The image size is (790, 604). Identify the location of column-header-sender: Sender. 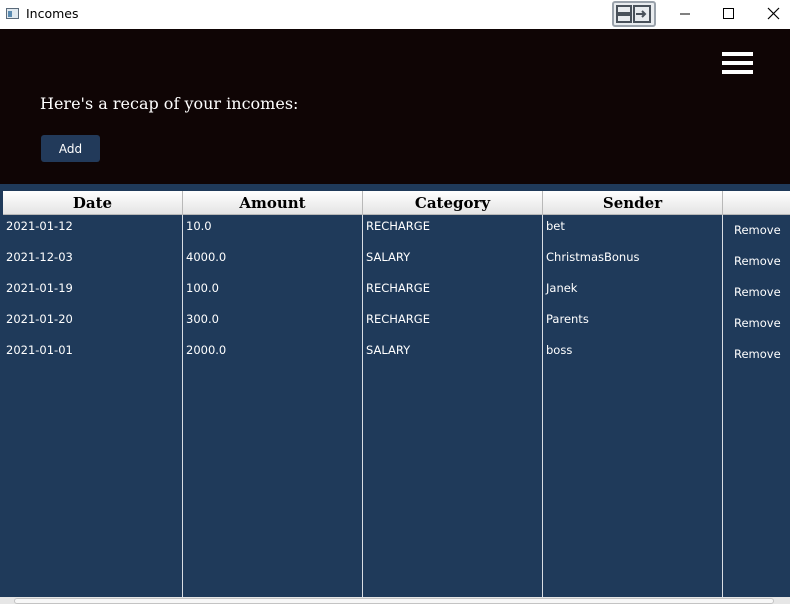
(633, 202).